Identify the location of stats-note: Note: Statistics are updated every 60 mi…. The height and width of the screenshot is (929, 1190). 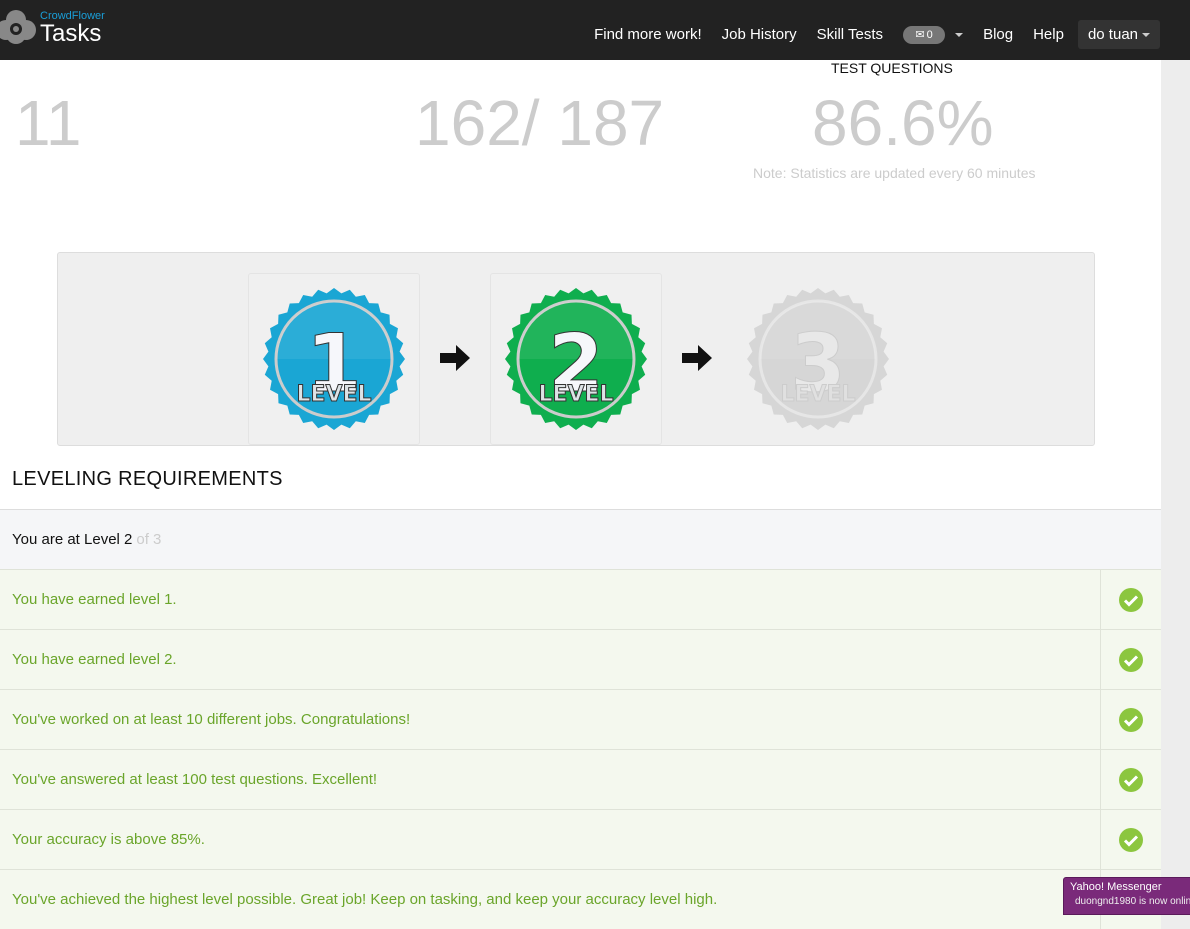
(894, 173).